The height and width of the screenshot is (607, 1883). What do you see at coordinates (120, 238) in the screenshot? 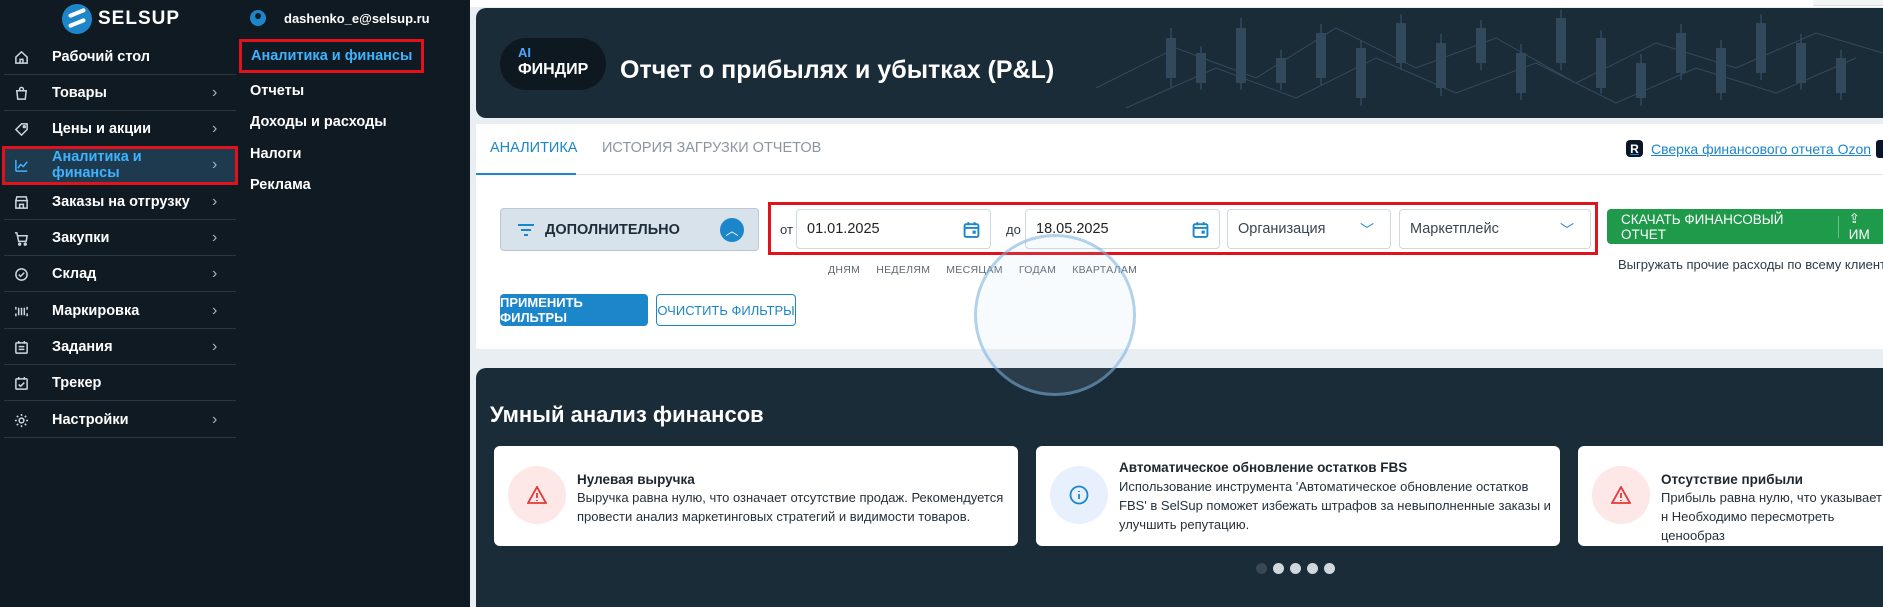
I see `sidebar-item-purchases: Закупки ›` at bounding box center [120, 238].